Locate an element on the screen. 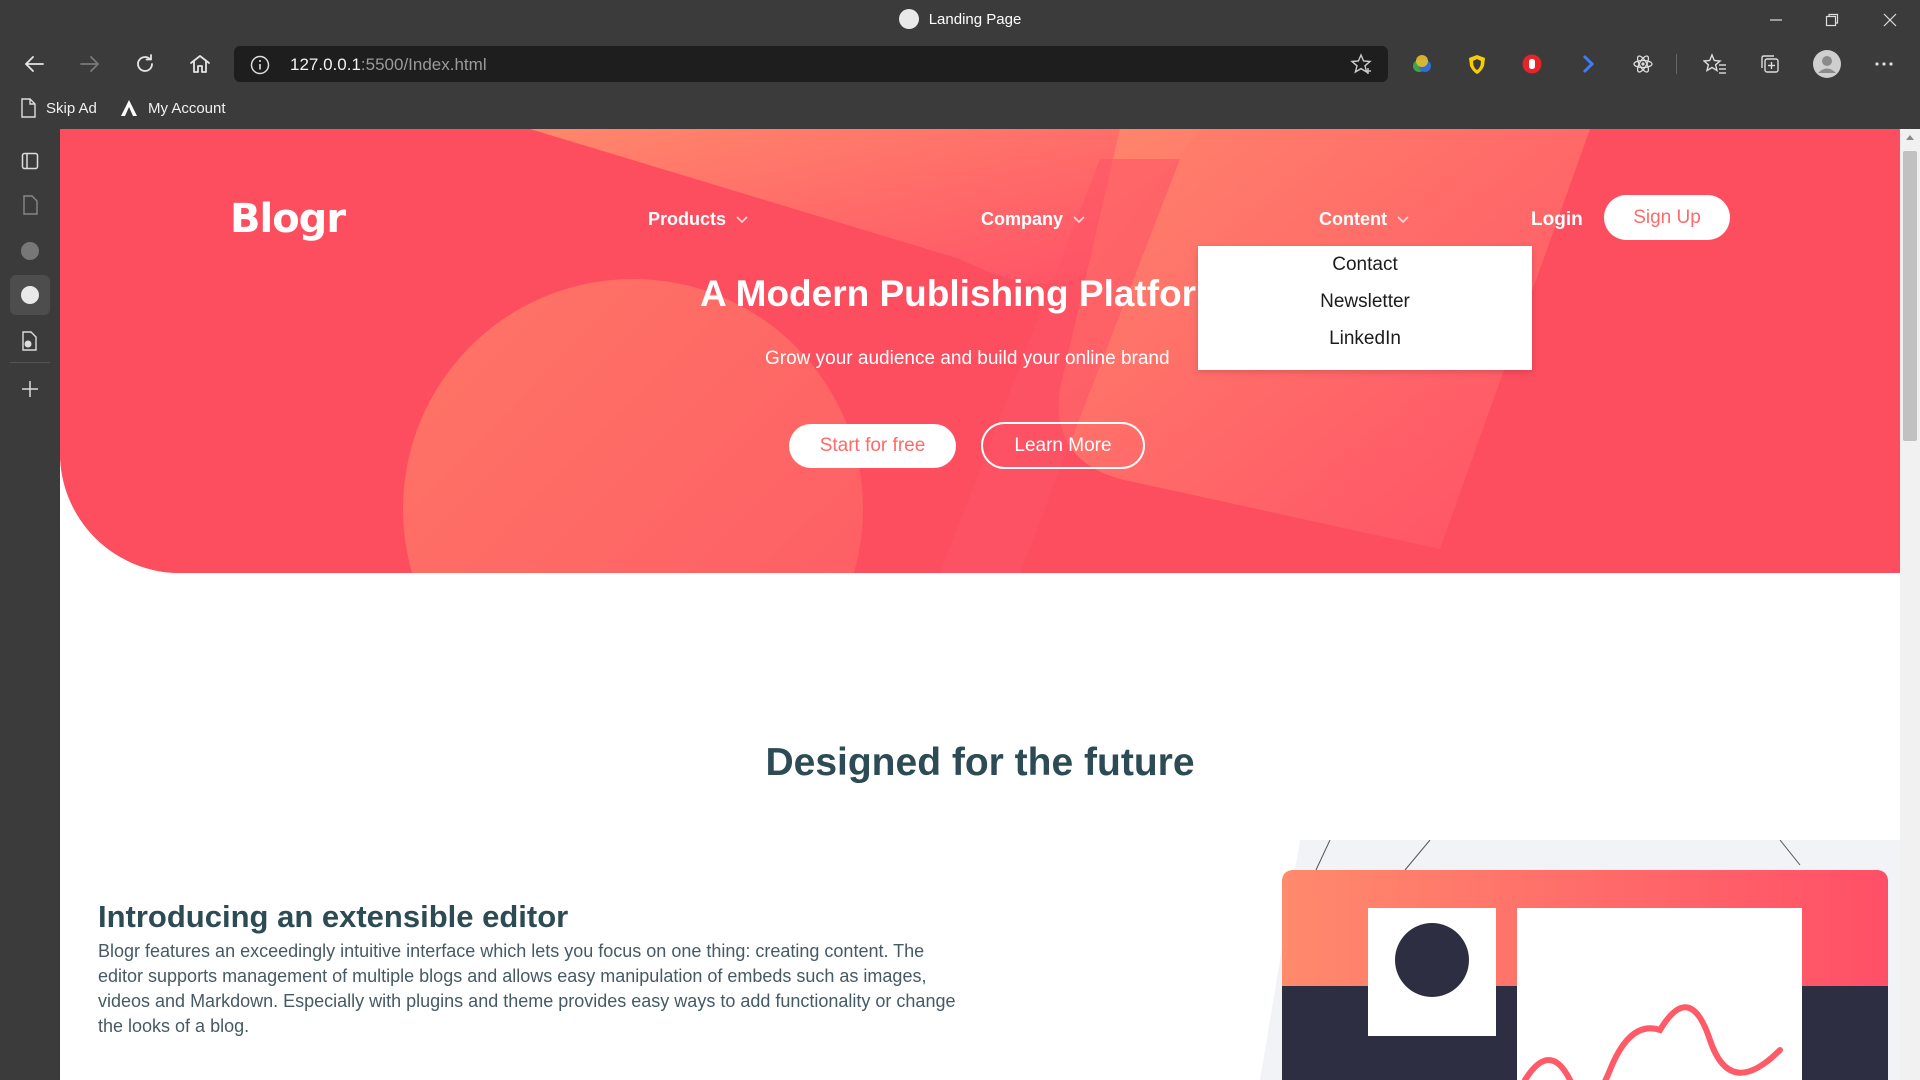  browser-toolbar: 127.0.0.1:5500/Index.html is located at coordinates (960, 63).